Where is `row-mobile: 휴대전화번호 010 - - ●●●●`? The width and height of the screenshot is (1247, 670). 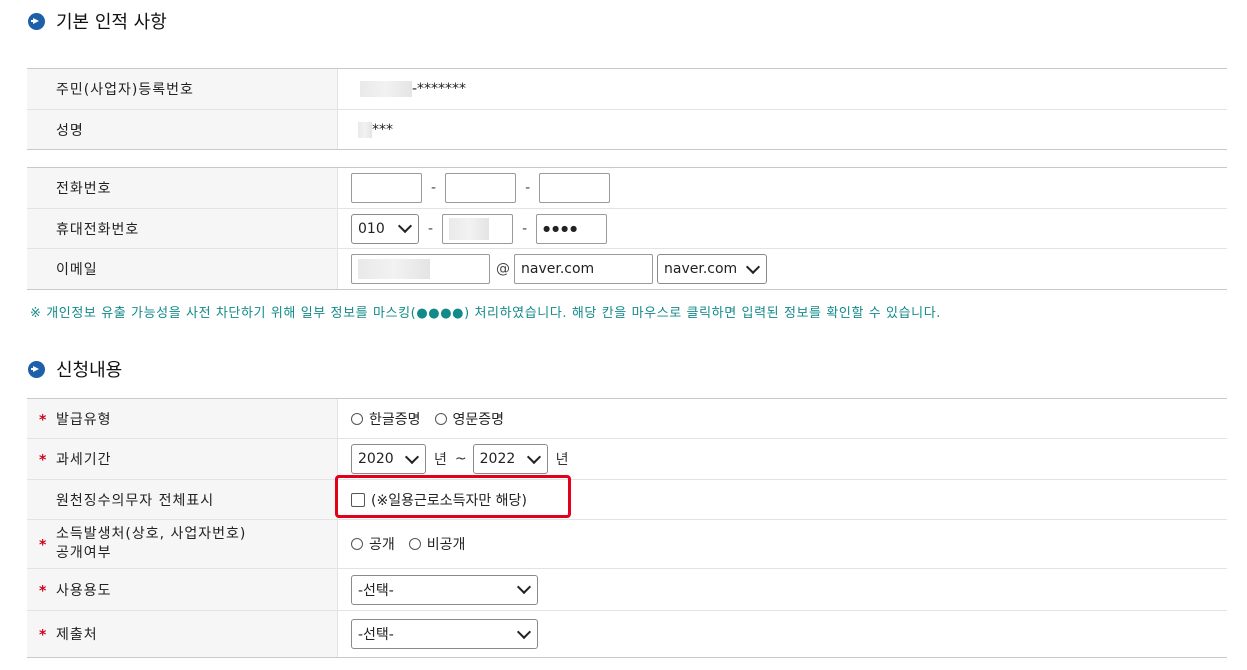
row-mobile: 휴대전화번호 010 - - ●●●● is located at coordinates (627, 229).